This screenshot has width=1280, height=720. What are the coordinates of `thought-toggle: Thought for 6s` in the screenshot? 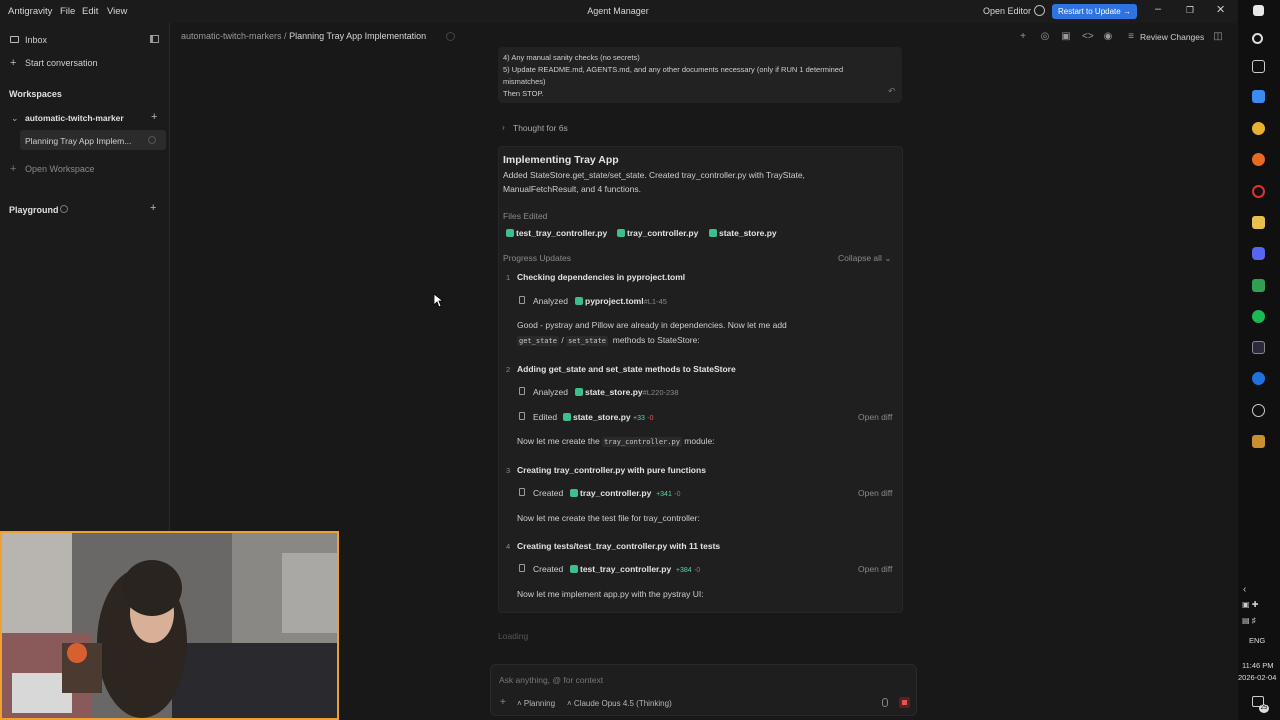 It's located at (540, 128).